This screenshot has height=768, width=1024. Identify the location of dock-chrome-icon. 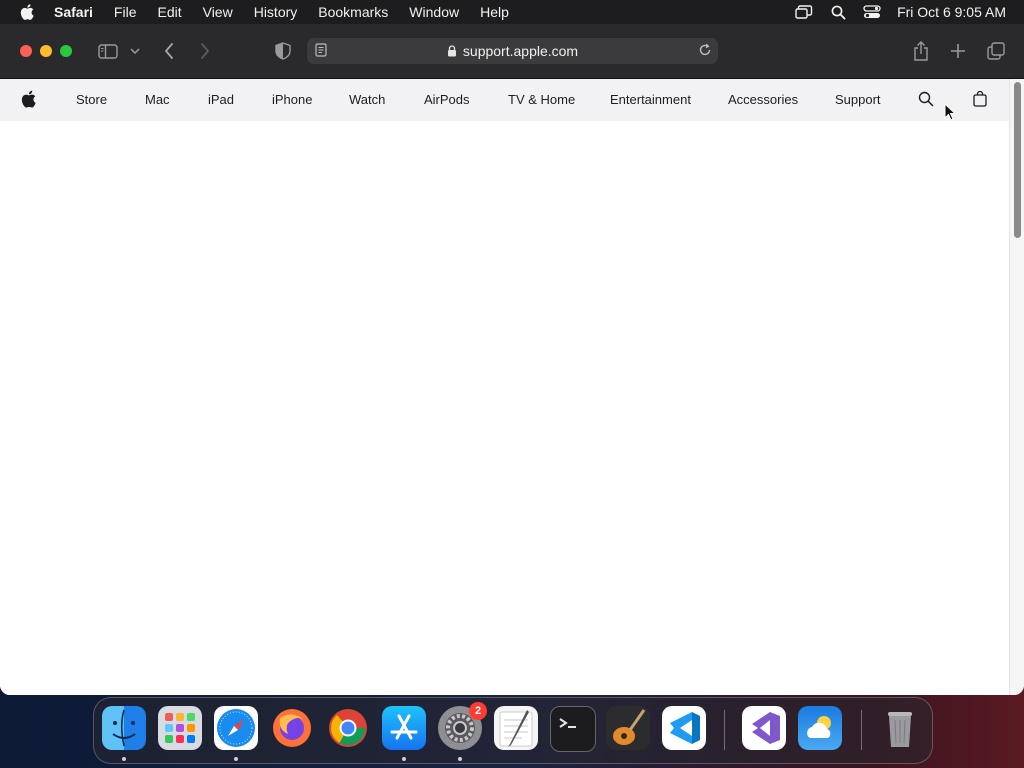
(348, 728).